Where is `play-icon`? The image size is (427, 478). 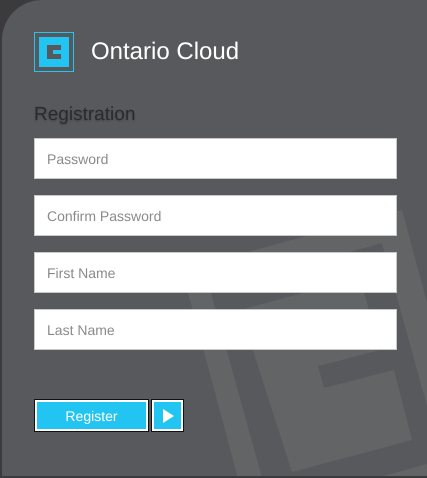
play-icon is located at coordinates (168, 415).